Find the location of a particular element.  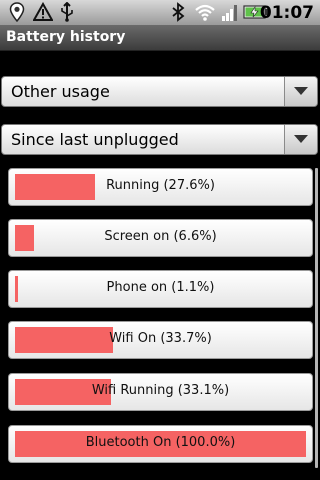

usage-label: Wifi On (33.7%) is located at coordinates (160, 338).